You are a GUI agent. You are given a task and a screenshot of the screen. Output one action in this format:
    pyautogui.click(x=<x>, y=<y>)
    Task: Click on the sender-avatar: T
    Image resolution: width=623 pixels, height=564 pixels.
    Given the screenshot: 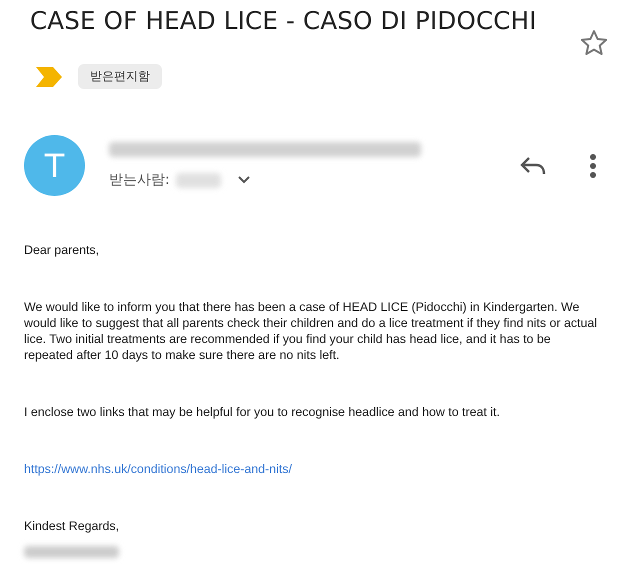 What is the action you would take?
    pyautogui.click(x=54, y=165)
    